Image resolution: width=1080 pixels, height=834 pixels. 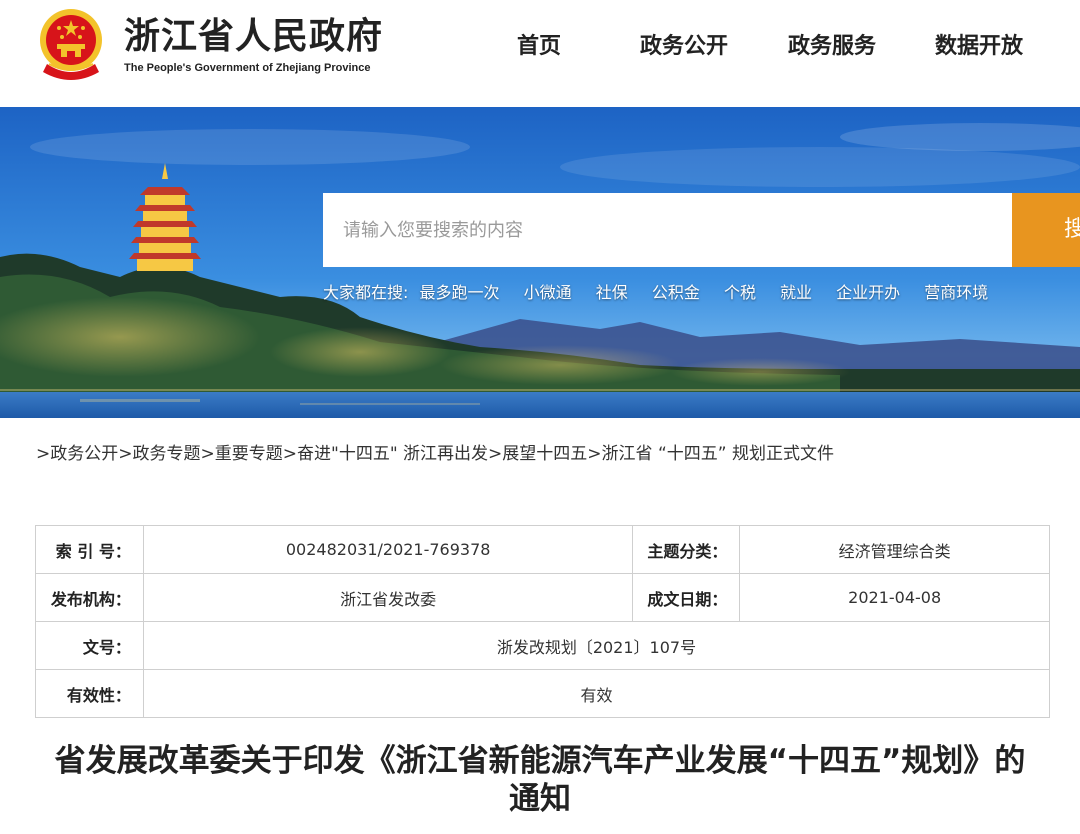 What do you see at coordinates (89, 549) in the screenshot?
I see `index-label: 索 引 号：` at bounding box center [89, 549].